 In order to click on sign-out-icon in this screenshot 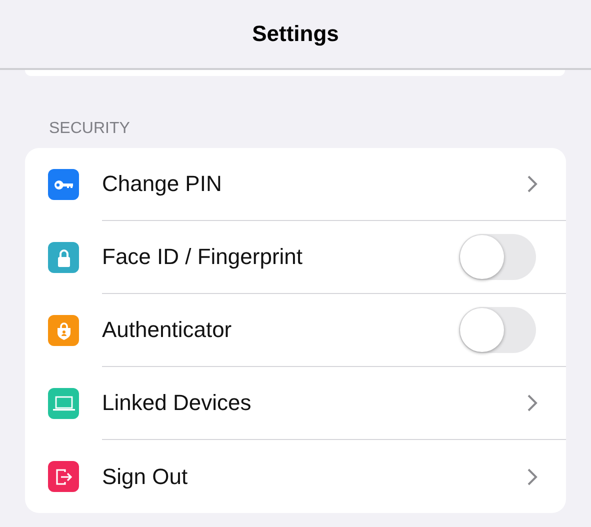, I will do `click(63, 477)`.